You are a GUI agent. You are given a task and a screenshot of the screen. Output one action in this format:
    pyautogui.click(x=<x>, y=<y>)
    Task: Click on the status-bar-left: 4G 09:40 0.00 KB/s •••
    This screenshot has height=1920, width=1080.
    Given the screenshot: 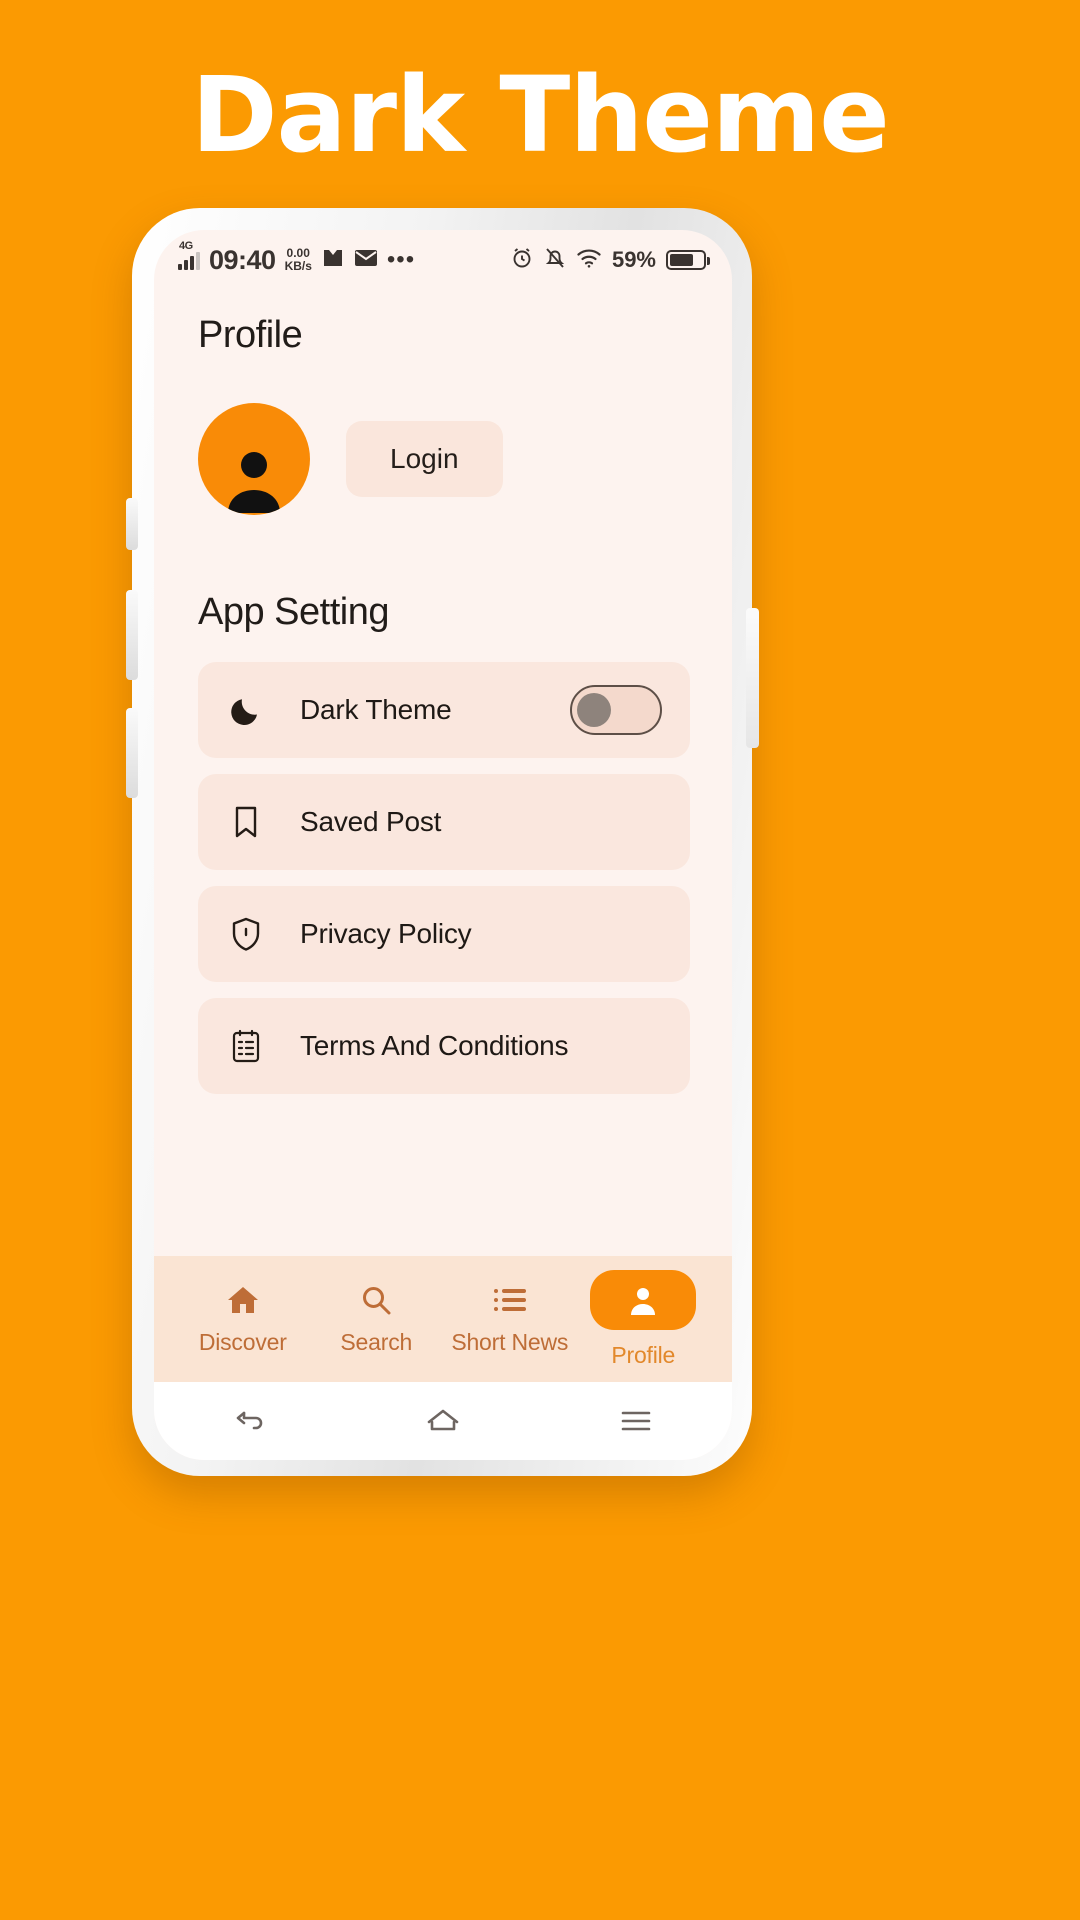 What is the action you would take?
    pyautogui.click(x=297, y=258)
    